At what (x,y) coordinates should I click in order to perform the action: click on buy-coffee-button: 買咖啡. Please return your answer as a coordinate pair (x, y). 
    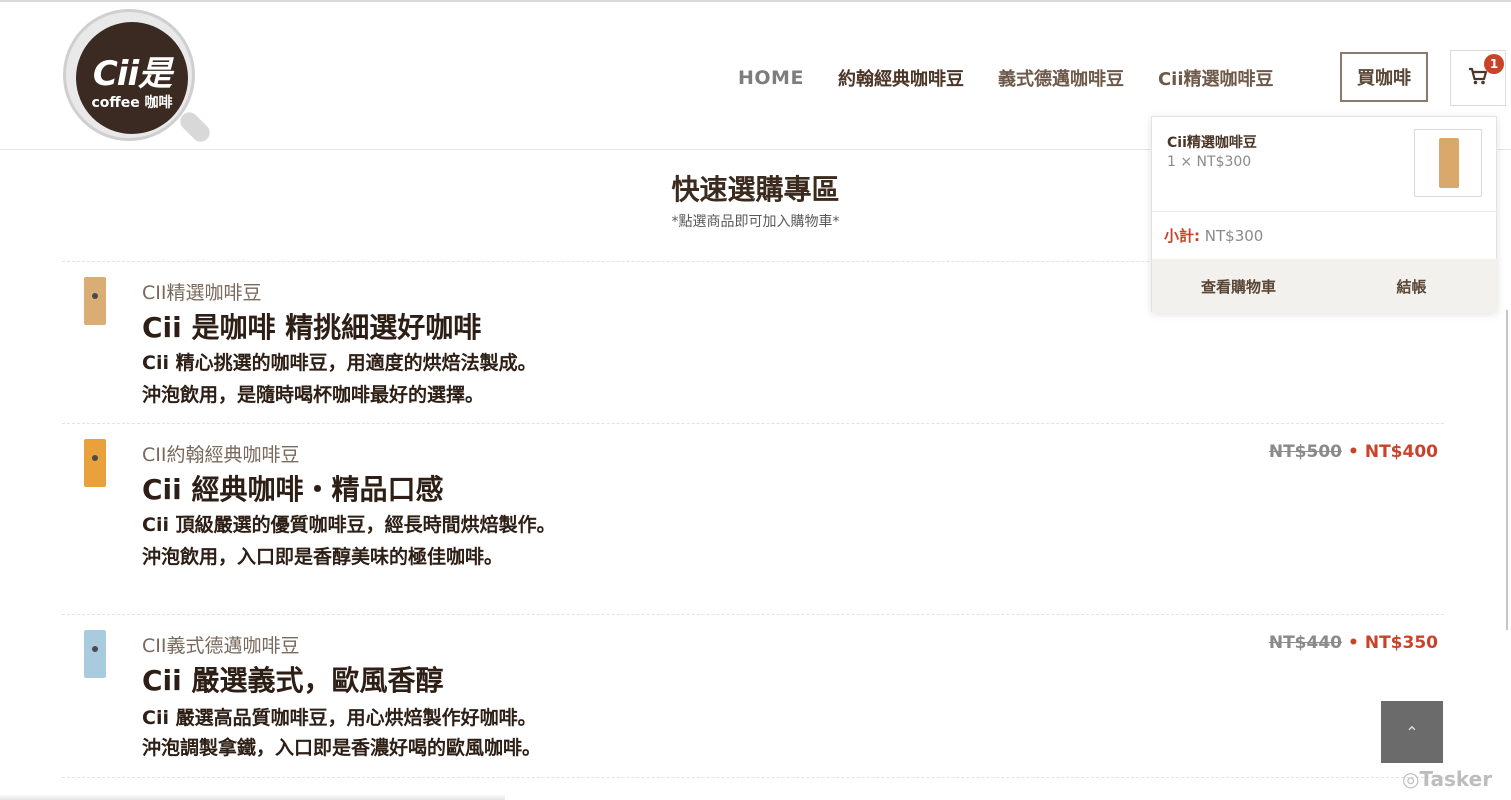
    Looking at the image, I should click on (1384, 77).